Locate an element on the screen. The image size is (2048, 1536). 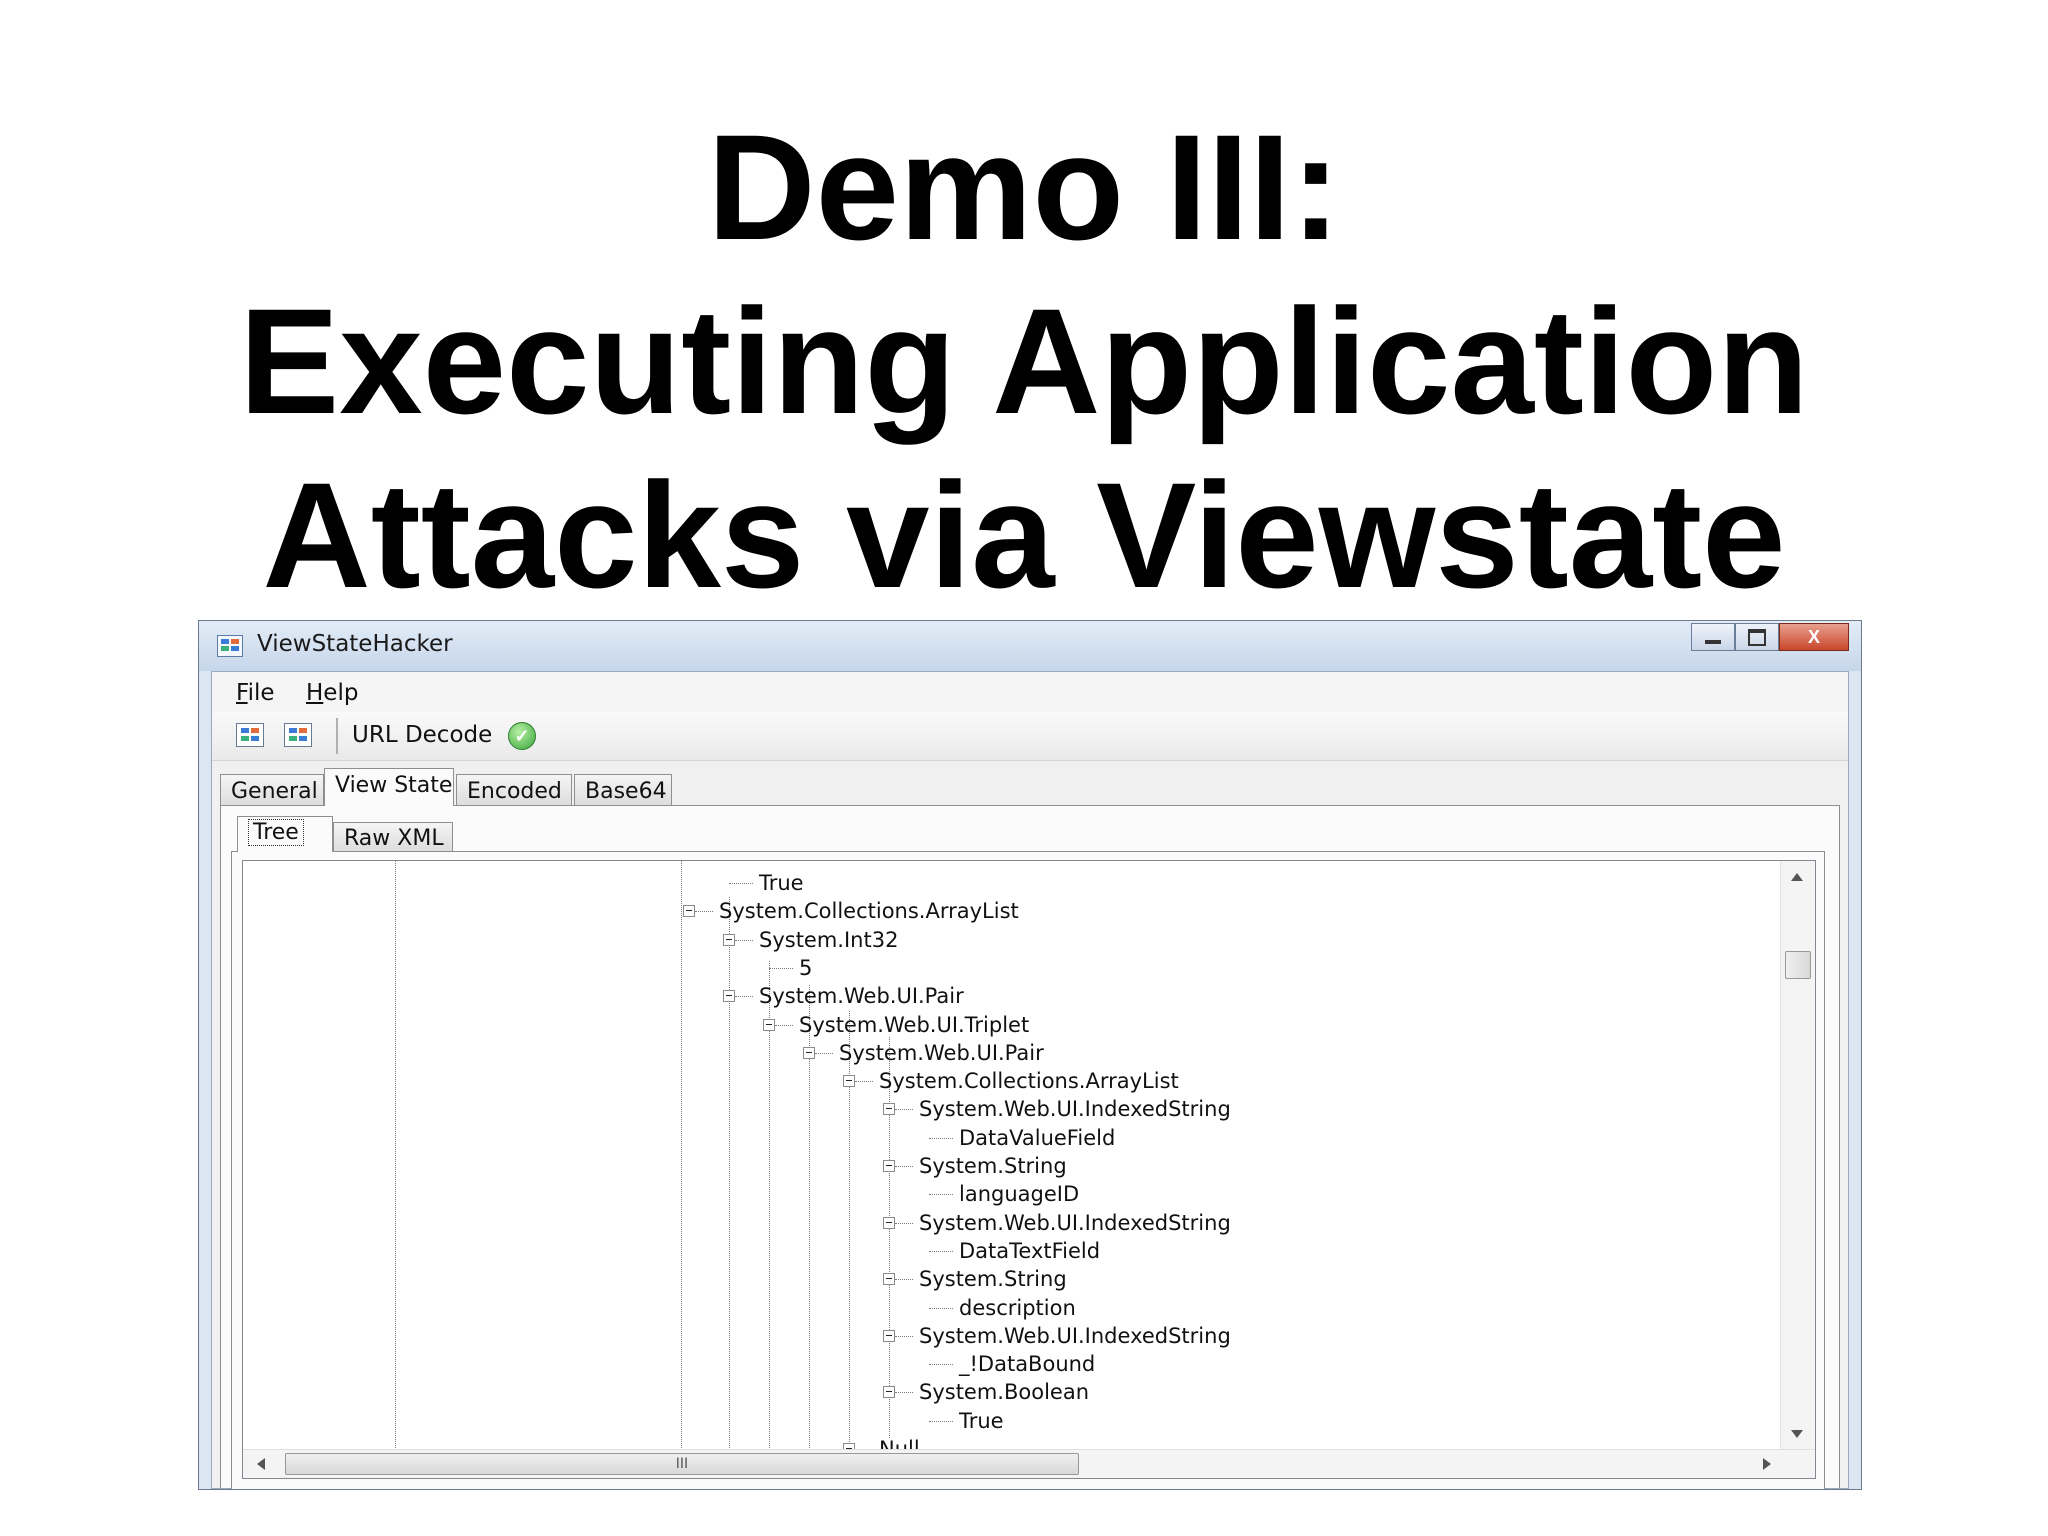
app-icon is located at coordinates (230, 646).